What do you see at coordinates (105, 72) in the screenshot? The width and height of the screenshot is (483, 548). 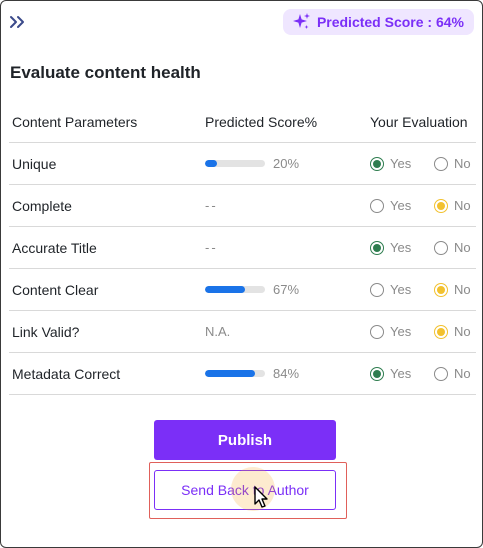 I see `page-title: Evaluate content health` at bounding box center [105, 72].